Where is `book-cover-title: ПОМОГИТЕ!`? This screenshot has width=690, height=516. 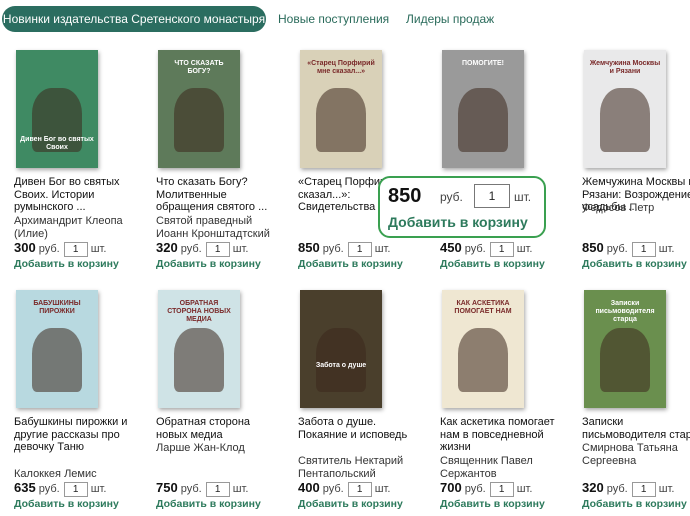 book-cover-title: ПОМОГИТЕ! is located at coordinates (483, 63).